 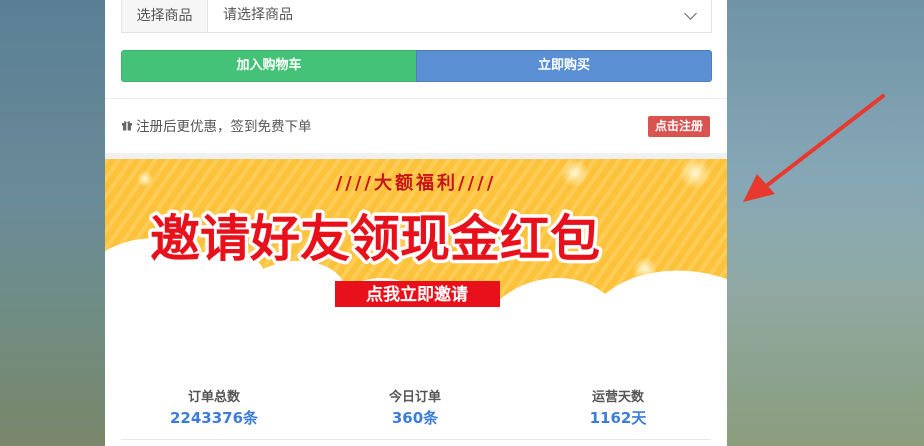 I want to click on stat-today-orders: 今日订单 360条, so click(x=415, y=407).